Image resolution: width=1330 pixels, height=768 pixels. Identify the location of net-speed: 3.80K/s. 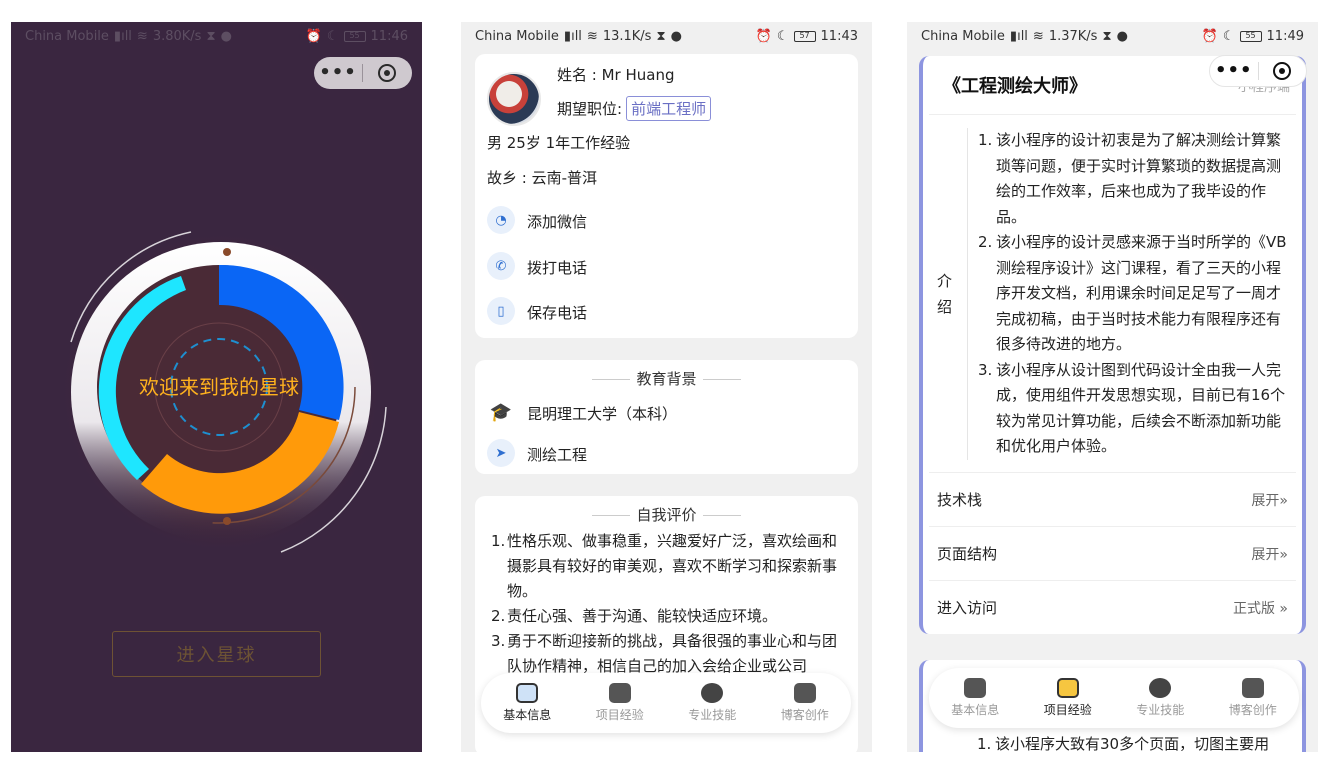
(177, 36).